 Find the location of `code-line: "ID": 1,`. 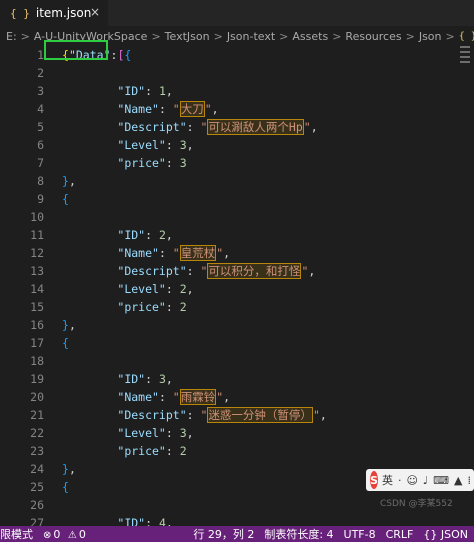

code-line: "ID": 1, is located at coordinates (117, 91).